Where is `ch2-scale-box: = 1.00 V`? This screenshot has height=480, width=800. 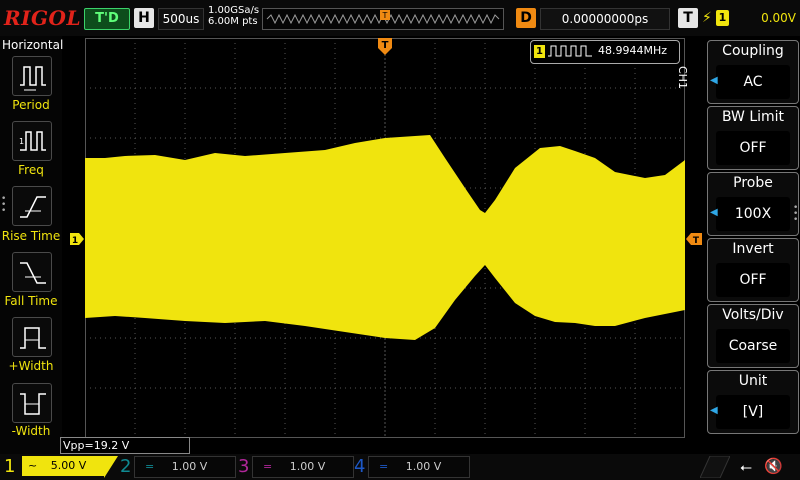
ch2-scale-box: = 1.00 V is located at coordinates (185, 467).